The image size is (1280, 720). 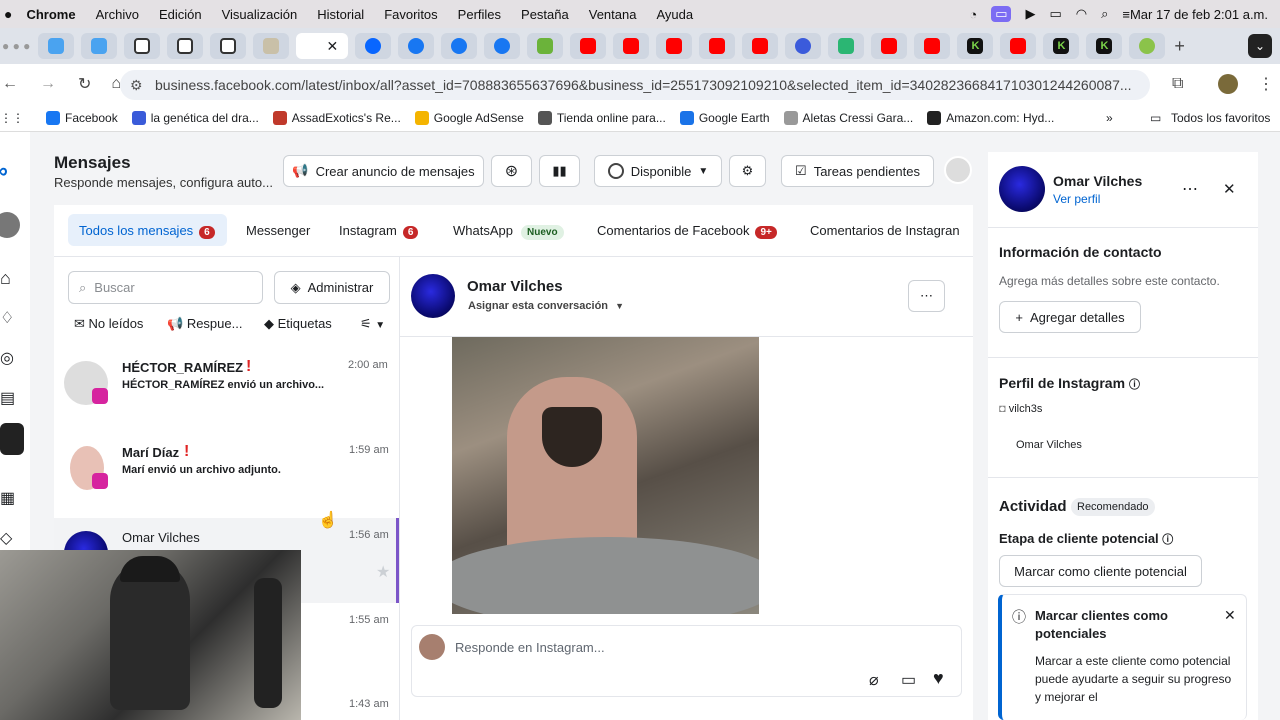 I want to click on view-profile-link: Ver perfil, so click(x=1076, y=199).